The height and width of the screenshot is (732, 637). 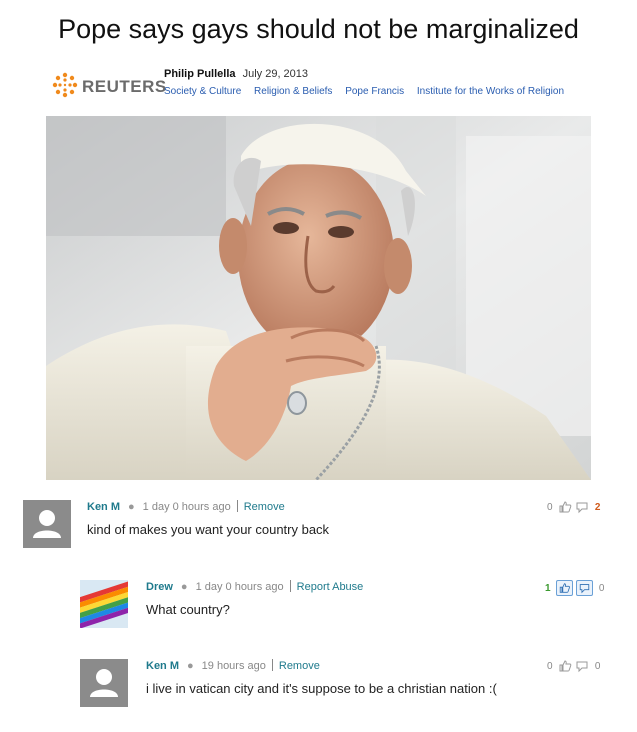 I want to click on reuters-dots-icon, so click(x=65, y=85).